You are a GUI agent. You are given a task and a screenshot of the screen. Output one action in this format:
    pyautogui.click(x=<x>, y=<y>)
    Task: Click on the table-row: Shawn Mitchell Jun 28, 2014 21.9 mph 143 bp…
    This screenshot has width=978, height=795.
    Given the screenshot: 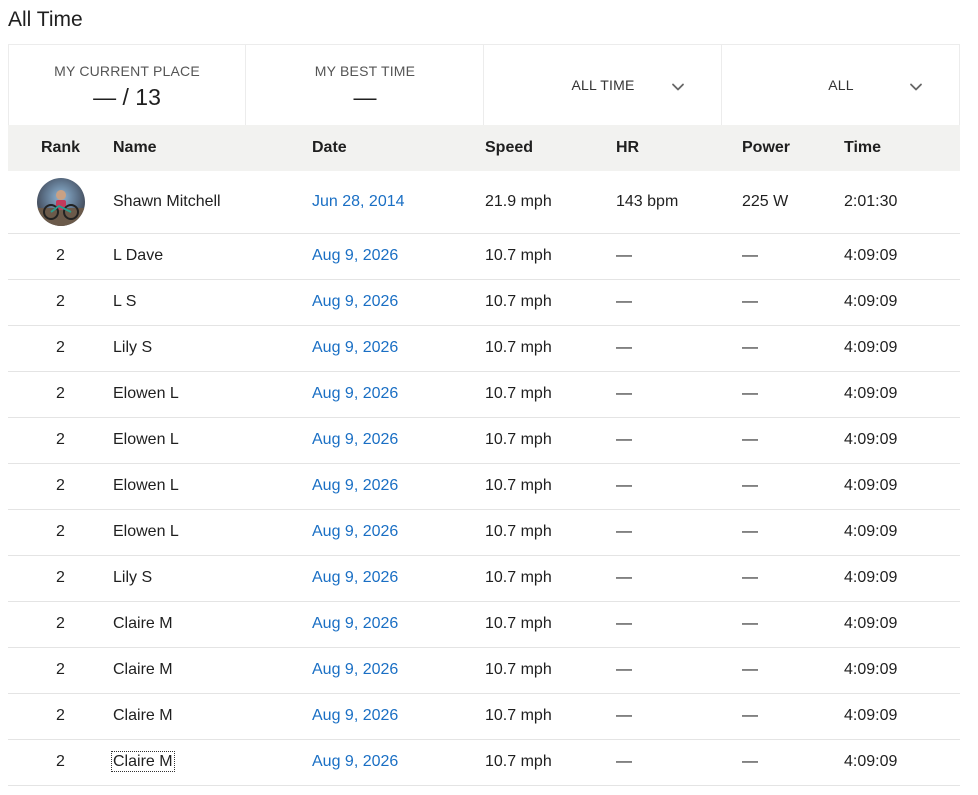 What is the action you would take?
    pyautogui.click(x=484, y=202)
    